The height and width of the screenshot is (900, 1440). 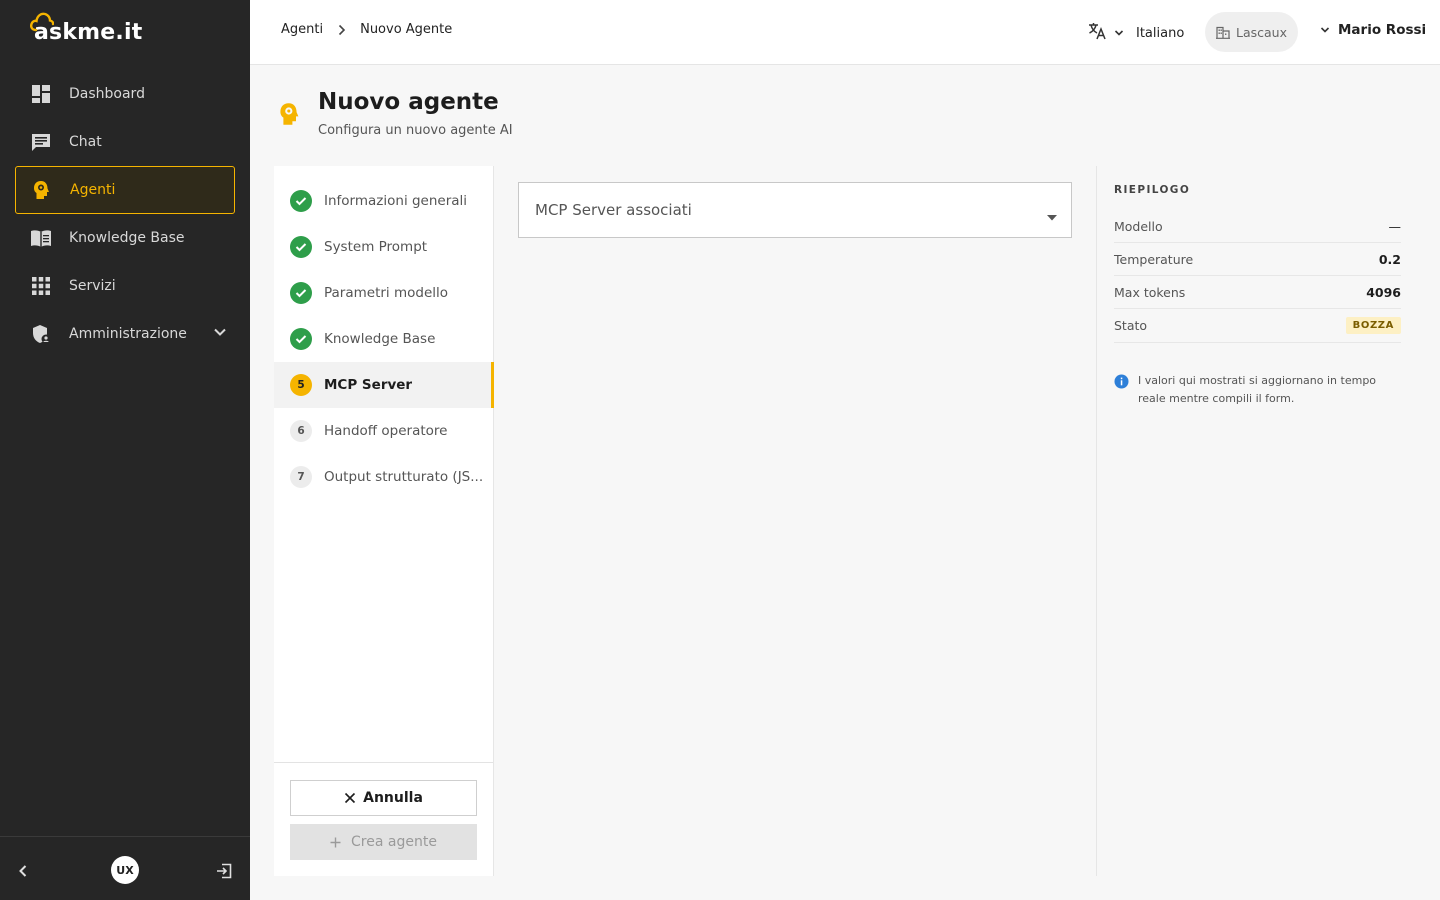 I want to click on sidebar-footer: UX, so click(x=125, y=868).